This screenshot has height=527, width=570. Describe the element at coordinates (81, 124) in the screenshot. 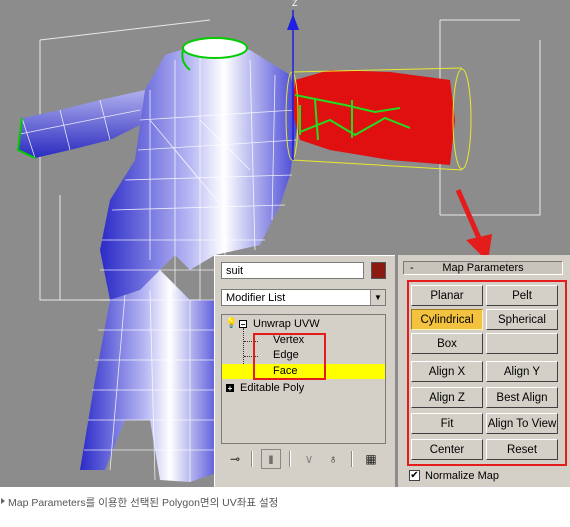

I see `left-arm-mesh` at that location.